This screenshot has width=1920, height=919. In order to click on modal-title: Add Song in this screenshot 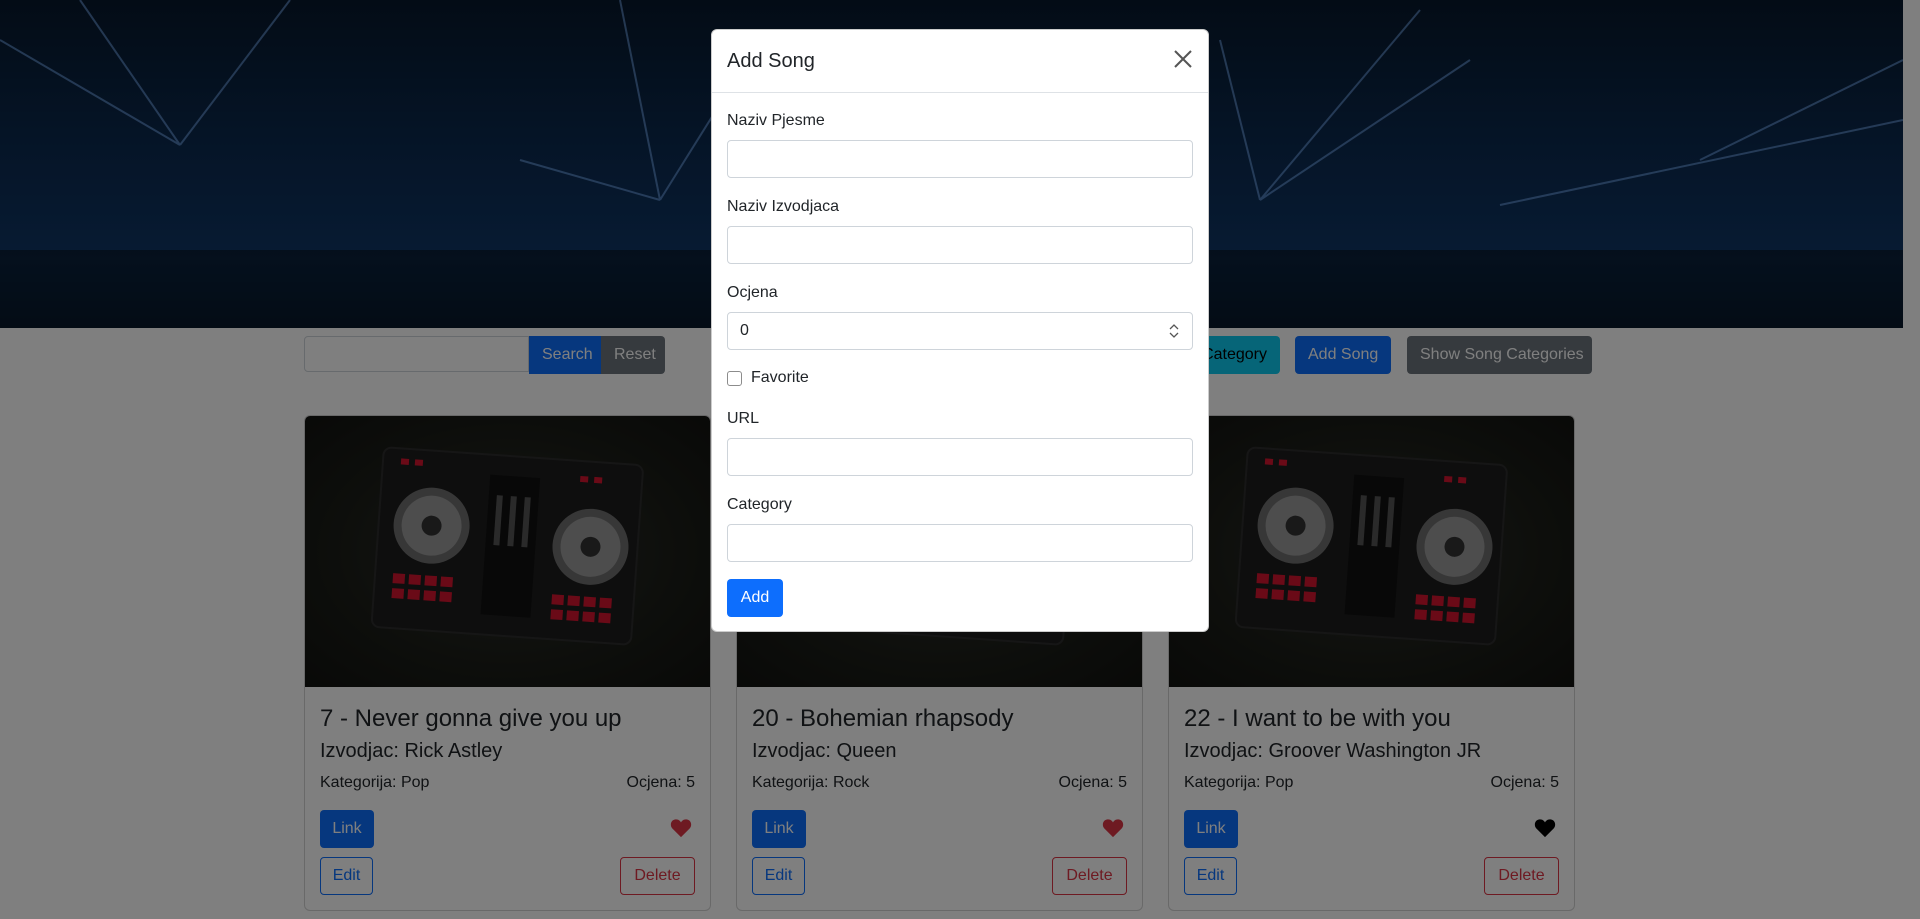, I will do `click(771, 61)`.